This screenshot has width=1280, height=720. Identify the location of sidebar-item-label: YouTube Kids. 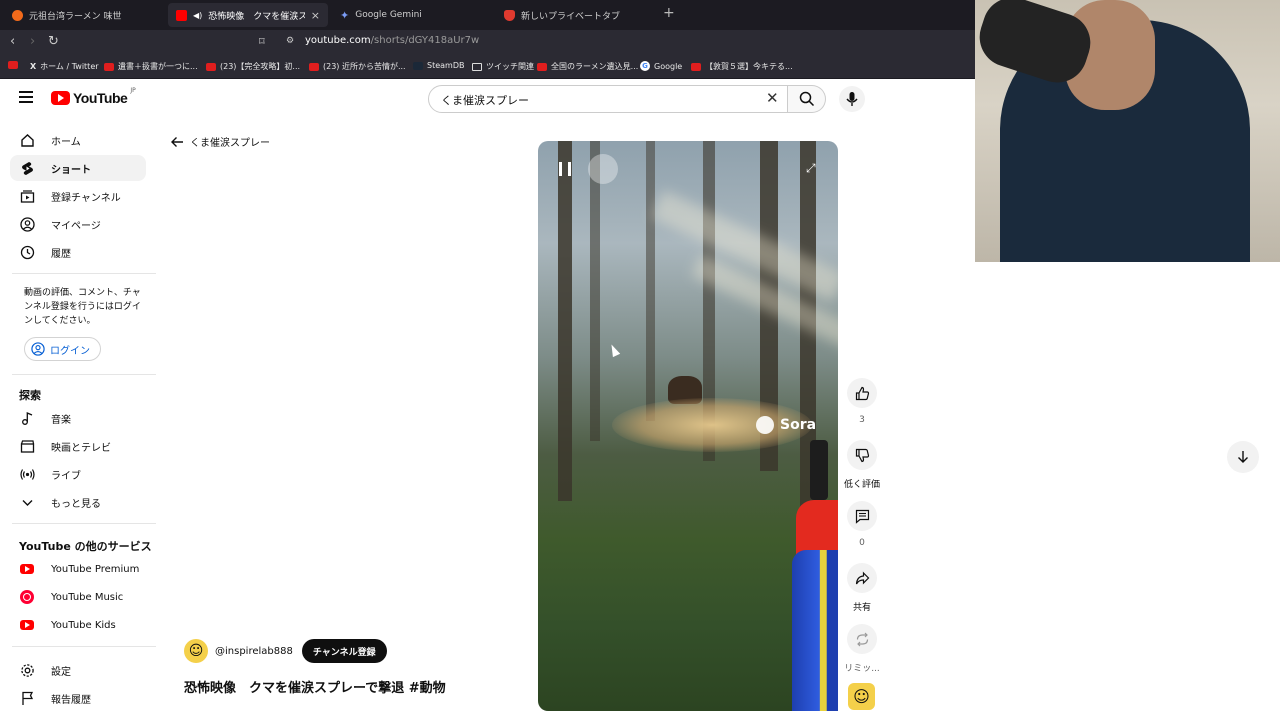
(83, 625).